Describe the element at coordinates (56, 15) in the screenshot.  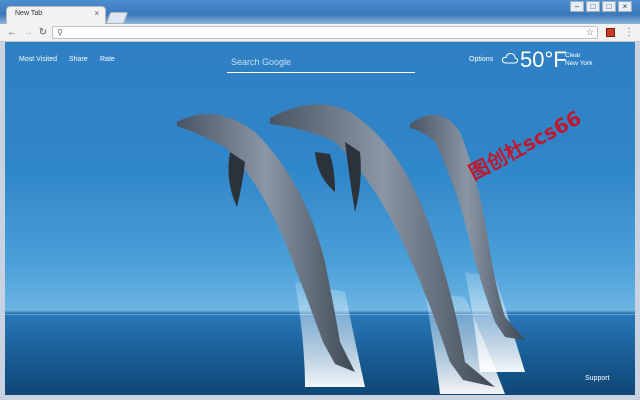
I see `tab-new-tab: New Tab ×` at that location.